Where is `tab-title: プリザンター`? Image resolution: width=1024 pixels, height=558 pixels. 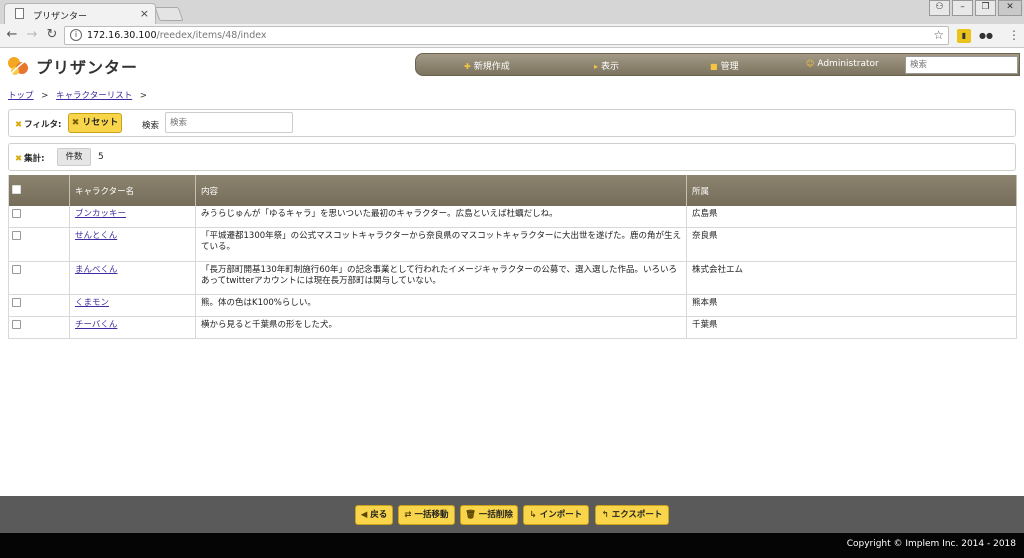
tab-title: プリザンター is located at coordinates (60, 17).